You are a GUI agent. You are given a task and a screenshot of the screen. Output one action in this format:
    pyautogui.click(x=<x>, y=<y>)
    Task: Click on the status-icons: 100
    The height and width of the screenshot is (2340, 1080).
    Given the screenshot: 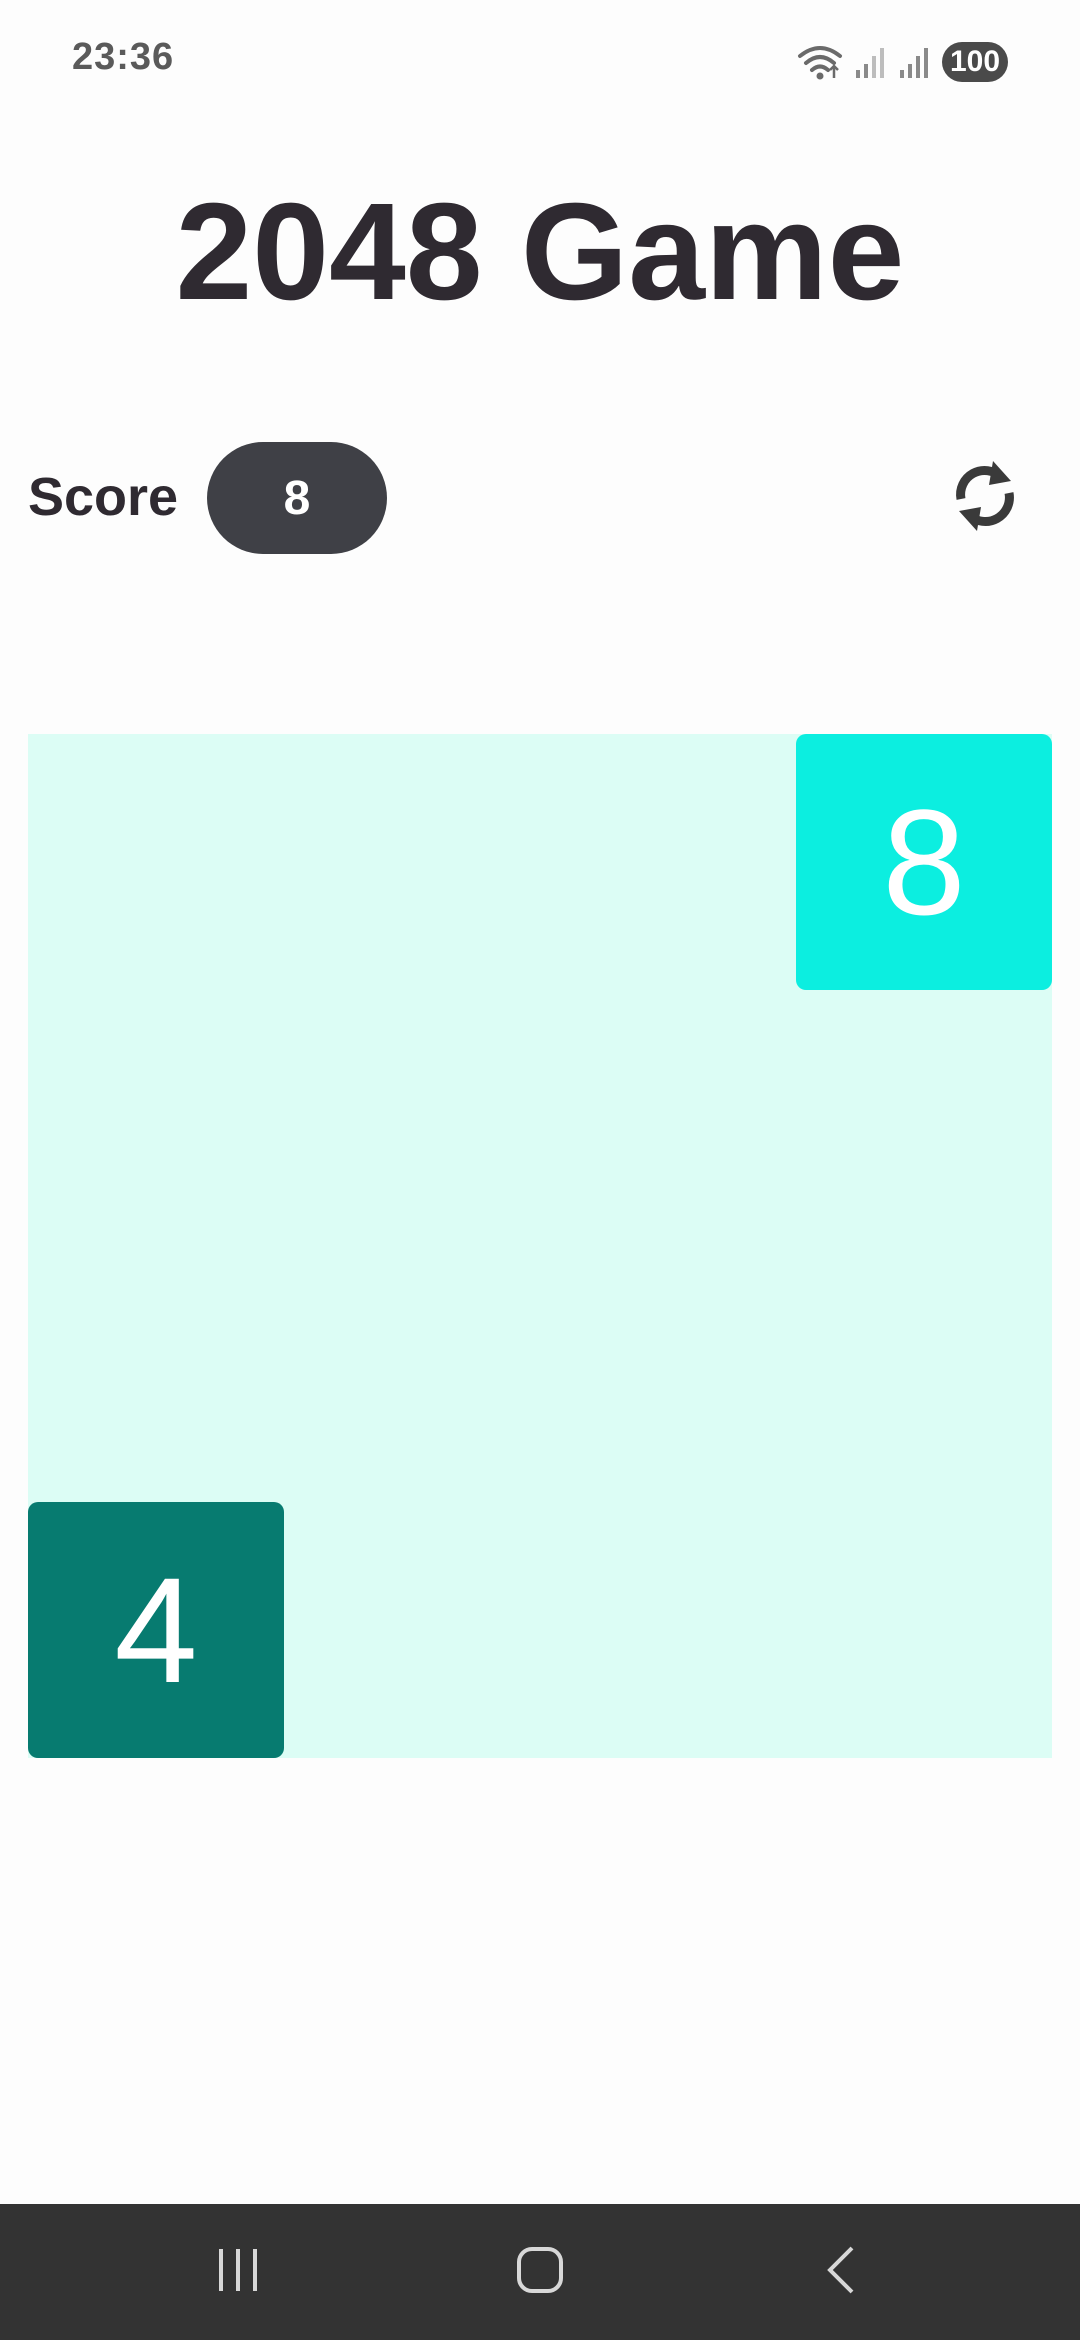 What is the action you would take?
    pyautogui.click(x=902, y=62)
    